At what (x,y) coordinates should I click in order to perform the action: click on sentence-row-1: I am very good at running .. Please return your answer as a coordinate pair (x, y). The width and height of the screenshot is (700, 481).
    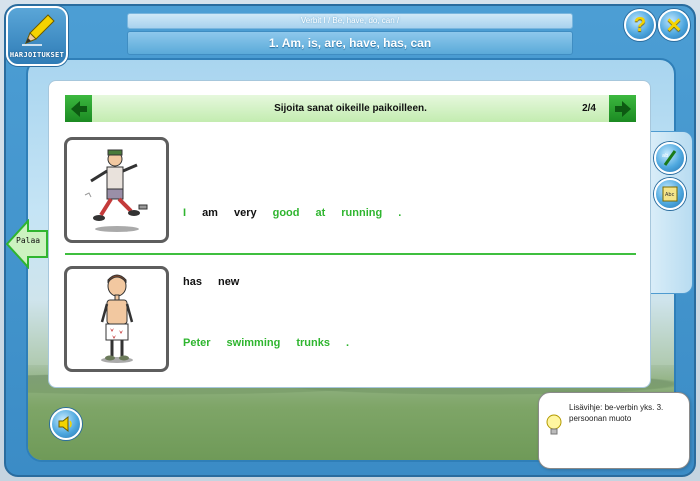
    Looking at the image, I should click on (300, 213).